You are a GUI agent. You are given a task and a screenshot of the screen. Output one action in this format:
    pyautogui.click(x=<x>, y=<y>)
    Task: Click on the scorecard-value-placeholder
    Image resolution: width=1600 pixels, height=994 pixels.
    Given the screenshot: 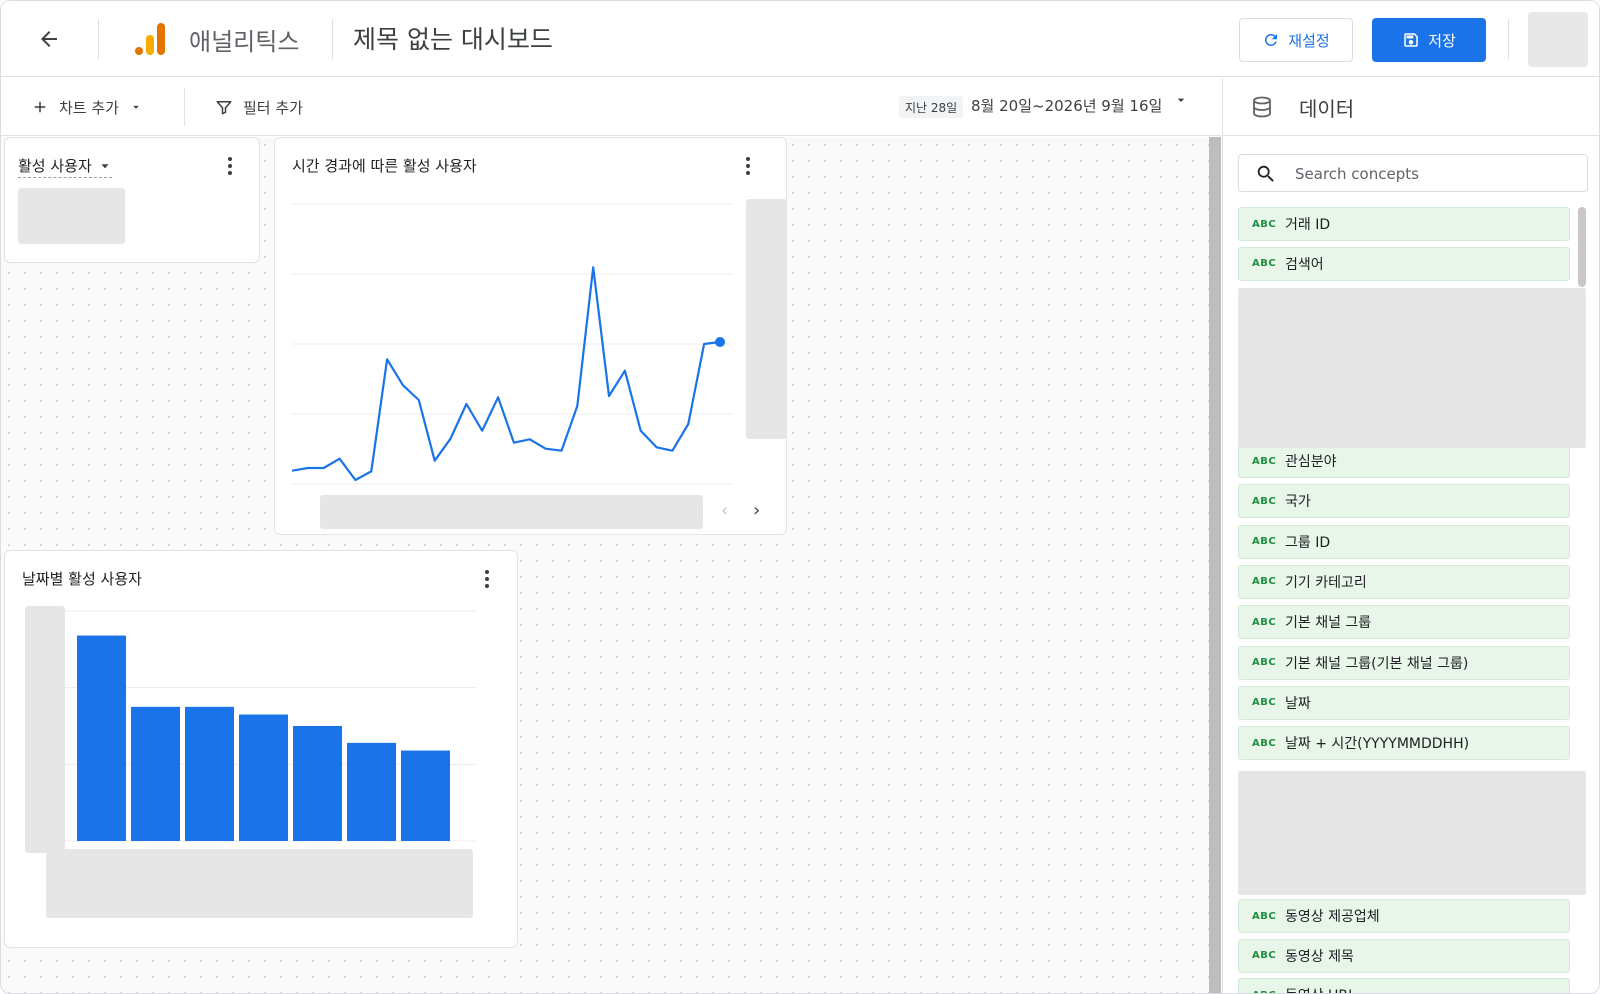 What is the action you would take?
    pyautogui.click(x=71, y=216)
    